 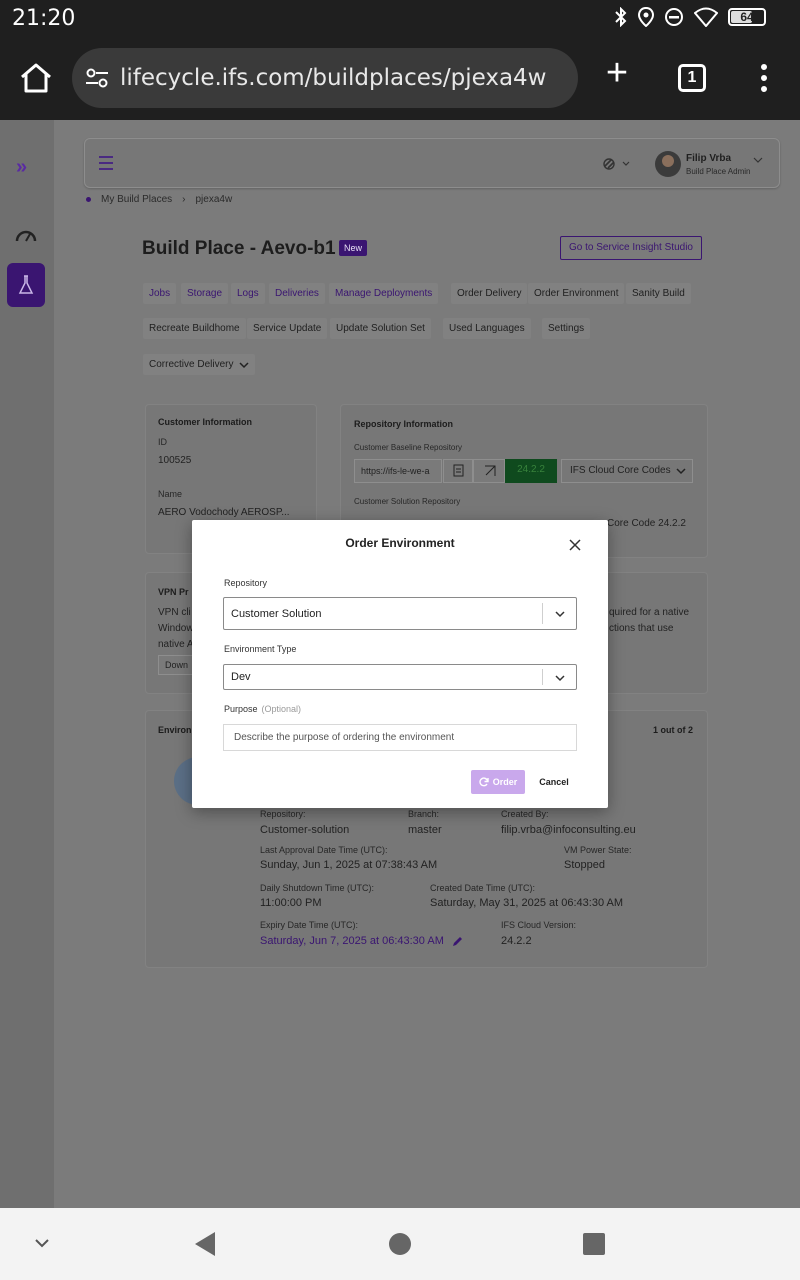 What do you see at coordinates (576, 293) in the screenshot?
I see `tab-order-environment: Order Environment` at bounding box center [576, 293].